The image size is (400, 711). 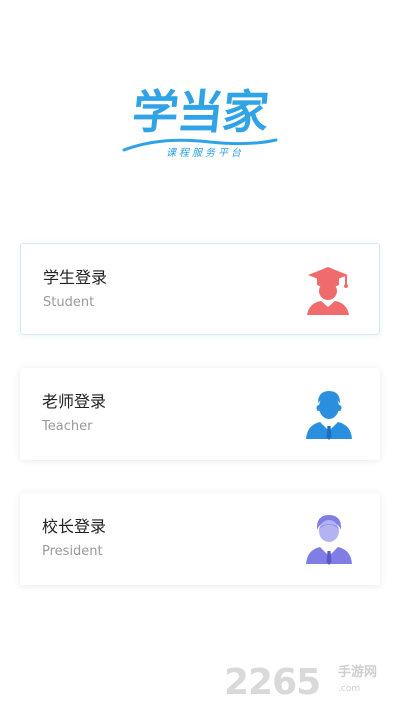 I want to click on student-login-card: 学生登录 Student, so click(x=200, y=289).